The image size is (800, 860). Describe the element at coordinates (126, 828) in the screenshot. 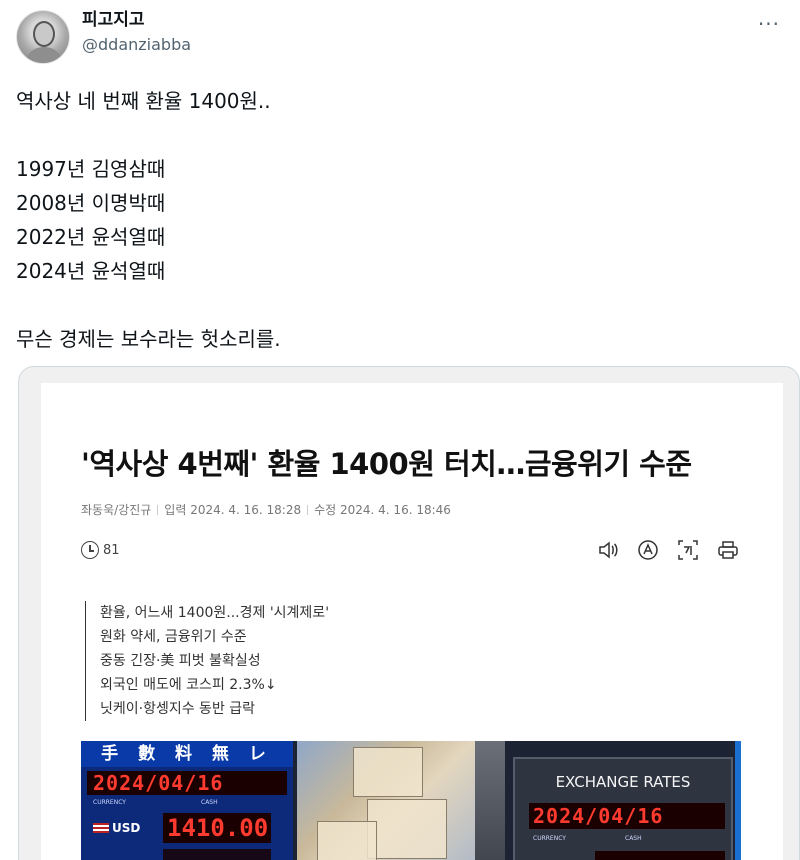

I see `currency-code: USD` at that location.